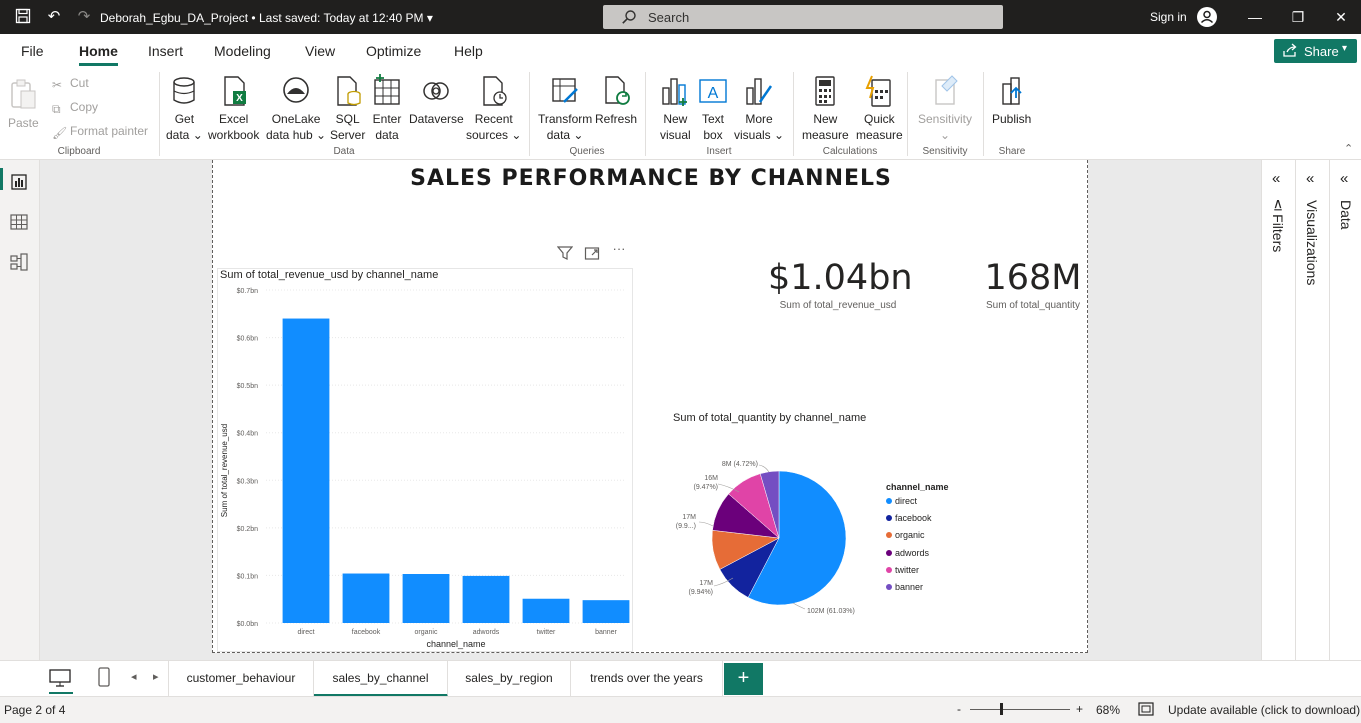  What do you see at coordinates (879, 108) in the screenshot?
I see `quick-measure-button: Quick measure` at bounding box center [879, 108].